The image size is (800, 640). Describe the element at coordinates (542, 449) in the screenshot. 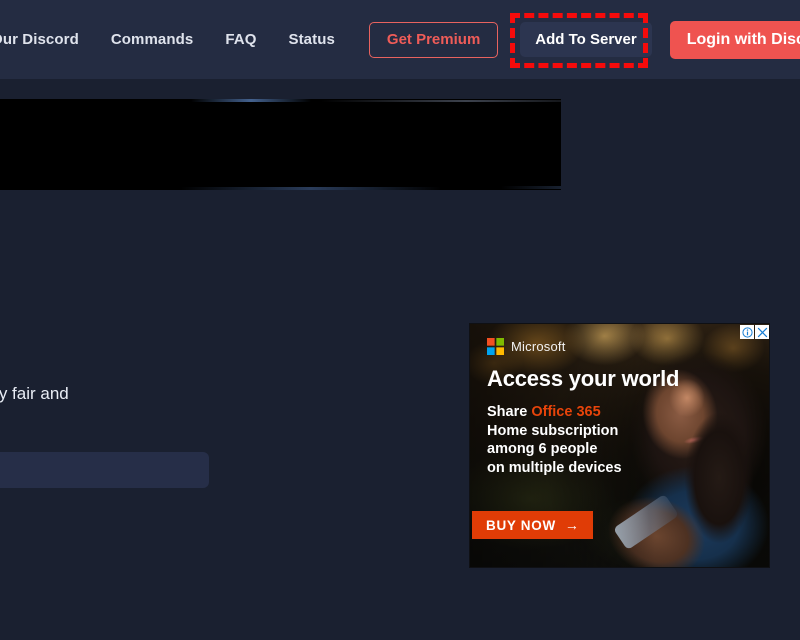

I see `ad-subtext-line-3: among 6 people` at that location.